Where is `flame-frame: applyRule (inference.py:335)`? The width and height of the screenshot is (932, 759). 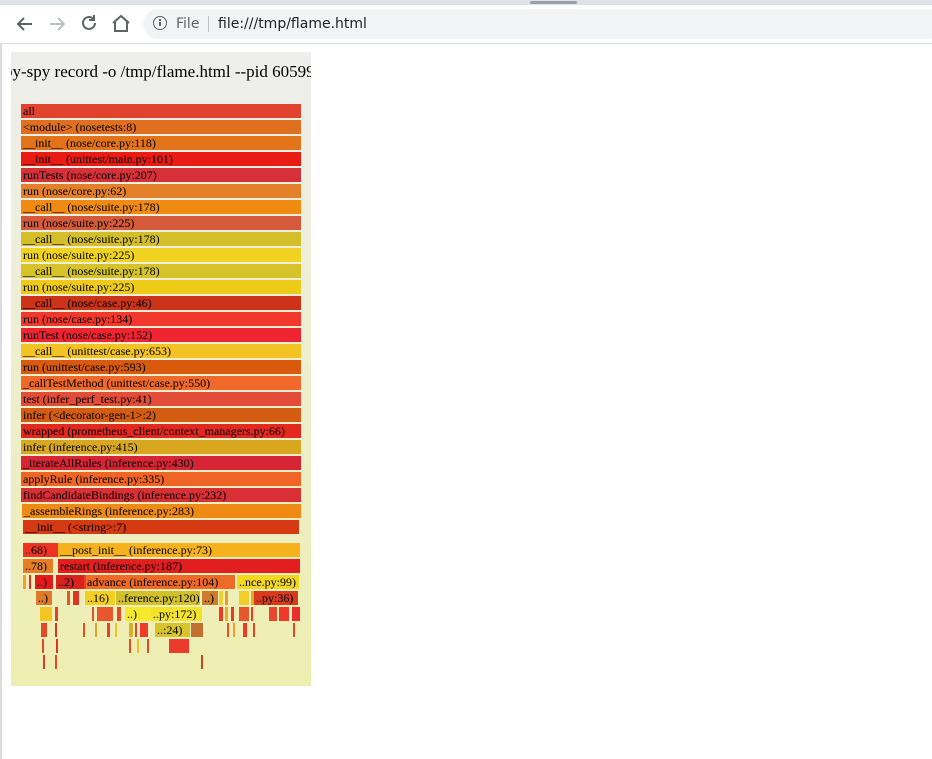
flame-frame: applyRule (inference.py:335) is located at coordinates (161, 479).